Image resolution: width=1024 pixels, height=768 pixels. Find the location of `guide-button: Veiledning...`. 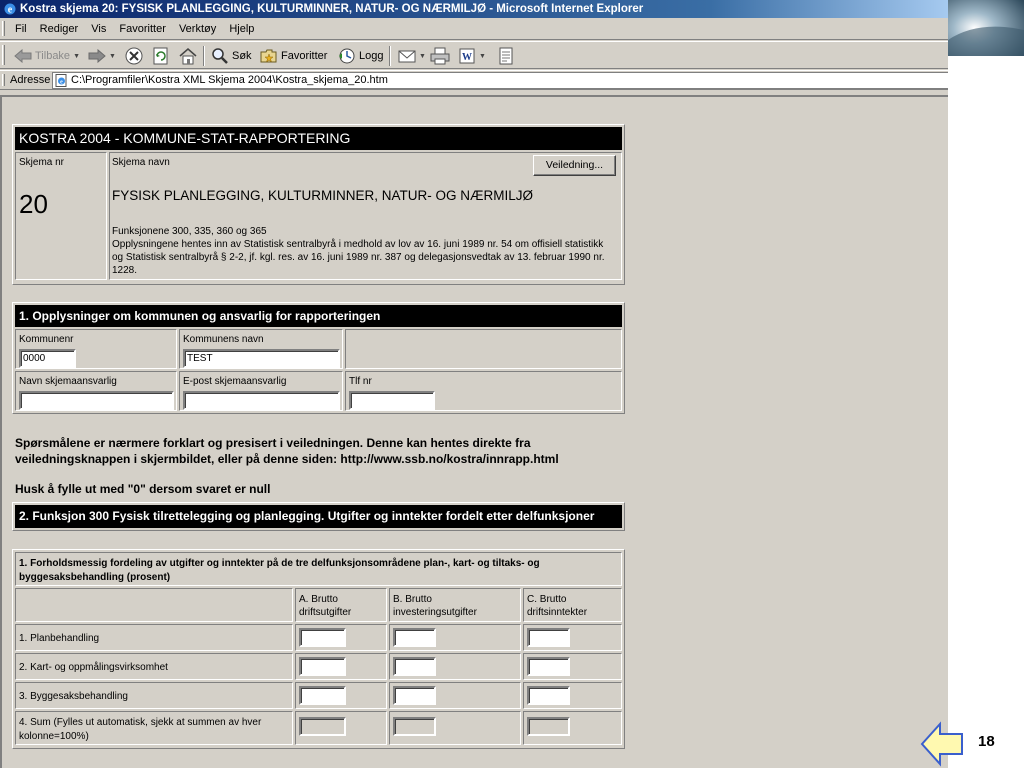

guide-button: Veiledning... is located at coordinates (574, 165).